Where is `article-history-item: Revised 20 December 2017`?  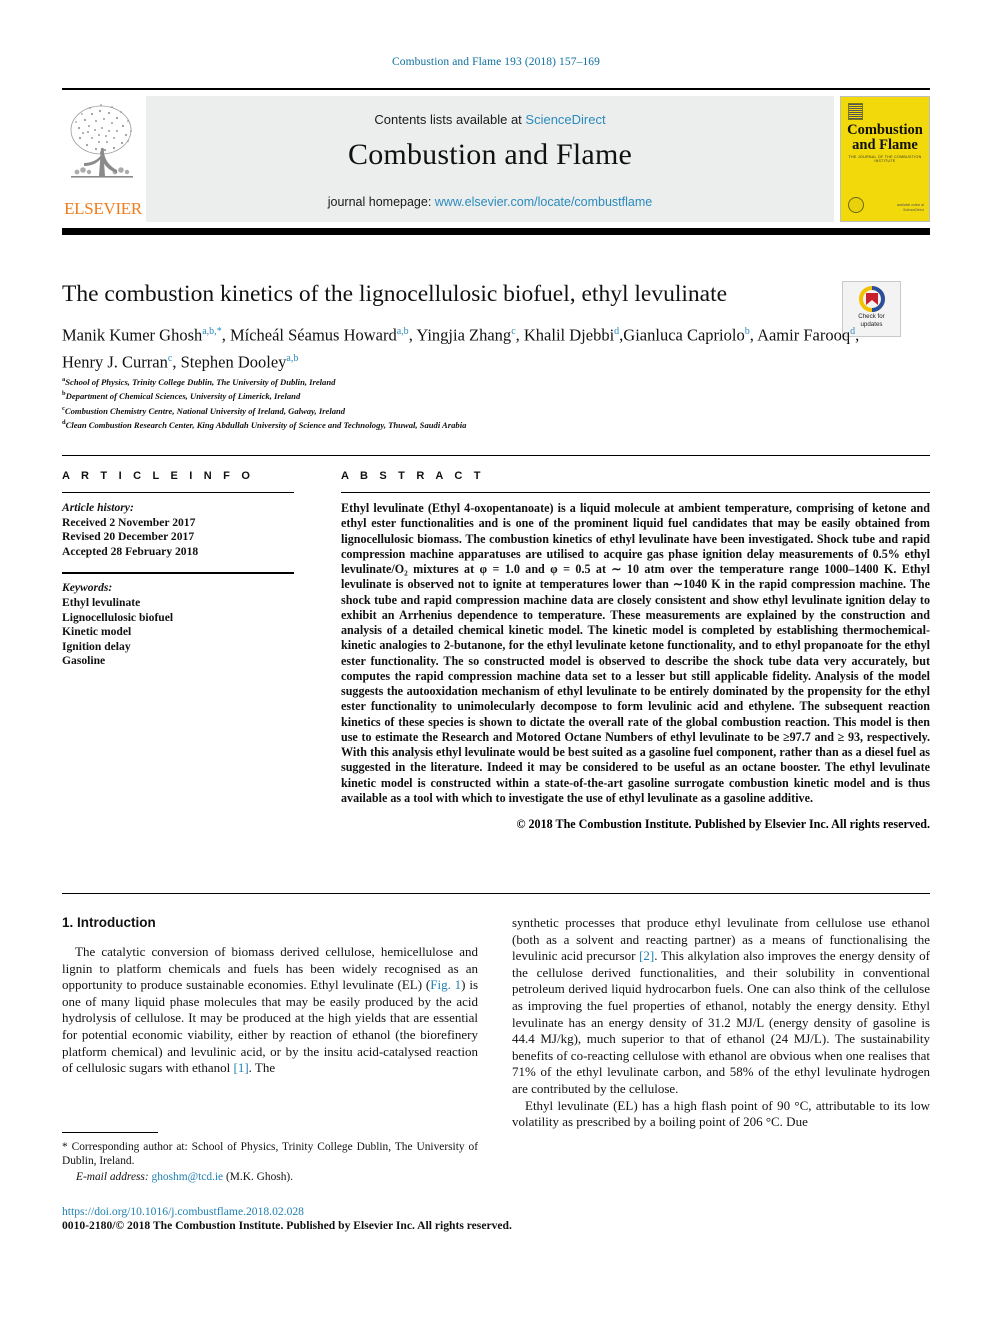
article-history-item: Revised 20 December 2017 is located at coordinates (128, 537).